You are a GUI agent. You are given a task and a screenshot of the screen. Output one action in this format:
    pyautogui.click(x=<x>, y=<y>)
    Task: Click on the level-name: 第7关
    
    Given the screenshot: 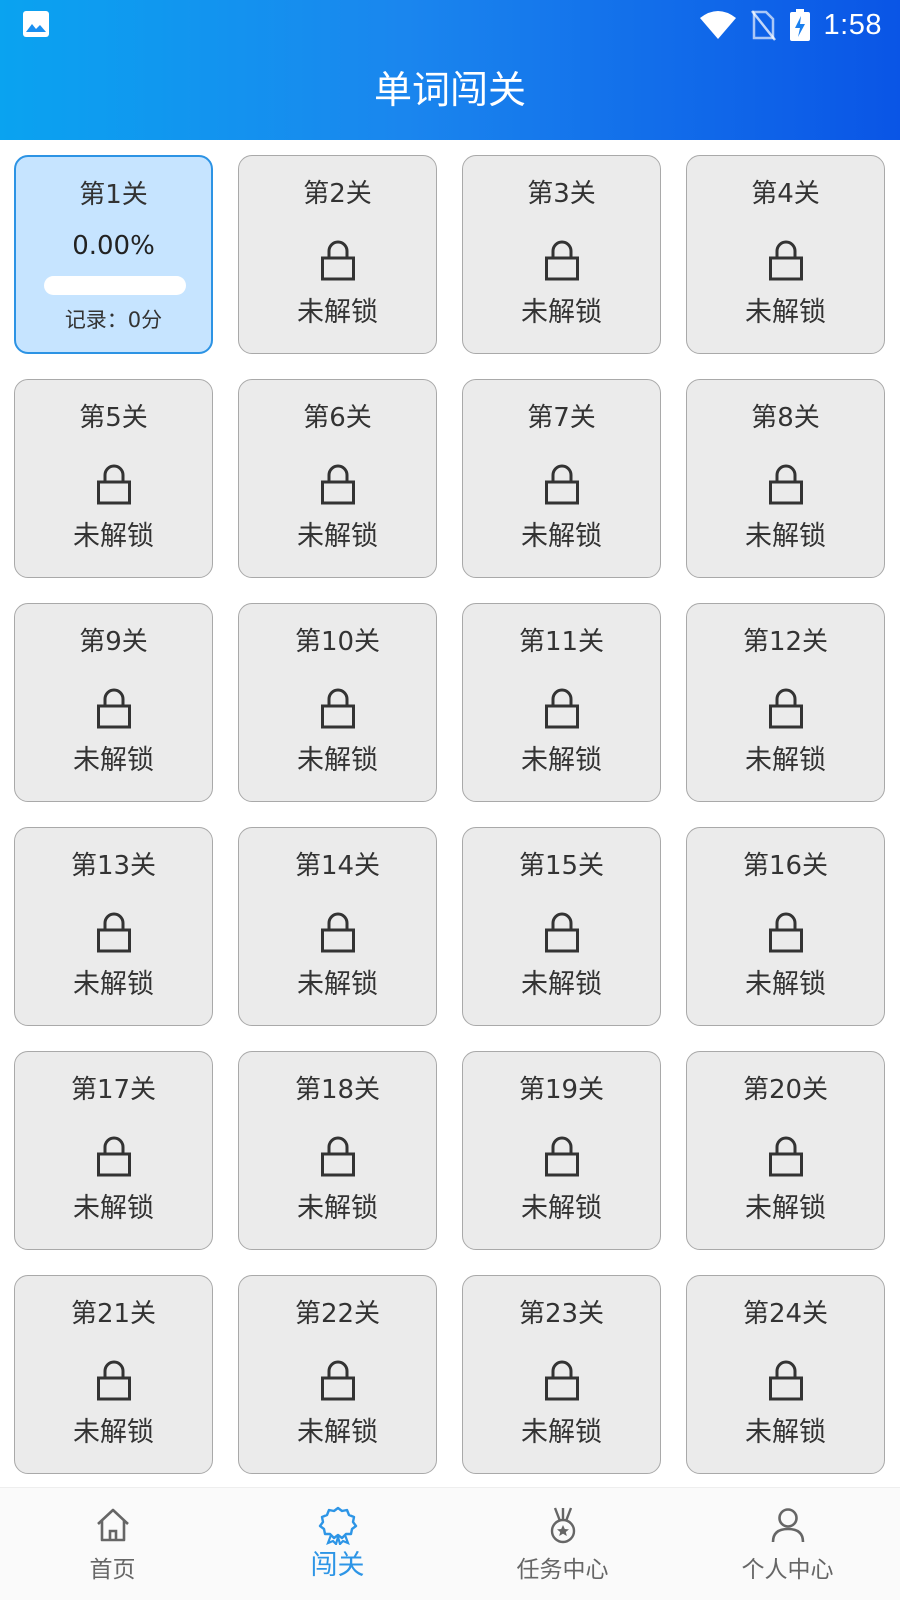 What is the action you would take?
    pyautogui.click(x=561, y=418)
    